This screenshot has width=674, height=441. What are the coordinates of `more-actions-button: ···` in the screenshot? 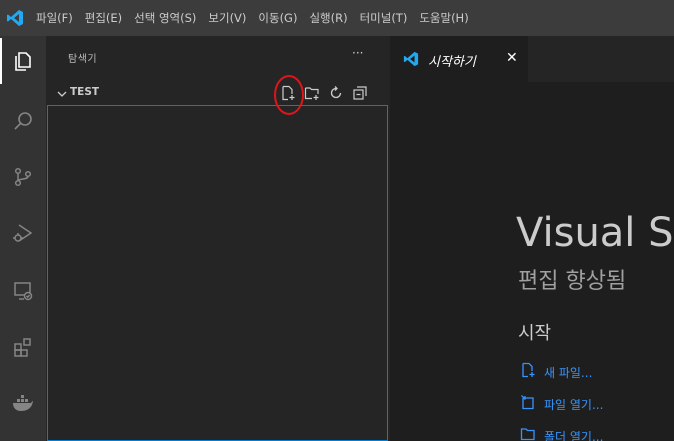 It's located at (357, 53).